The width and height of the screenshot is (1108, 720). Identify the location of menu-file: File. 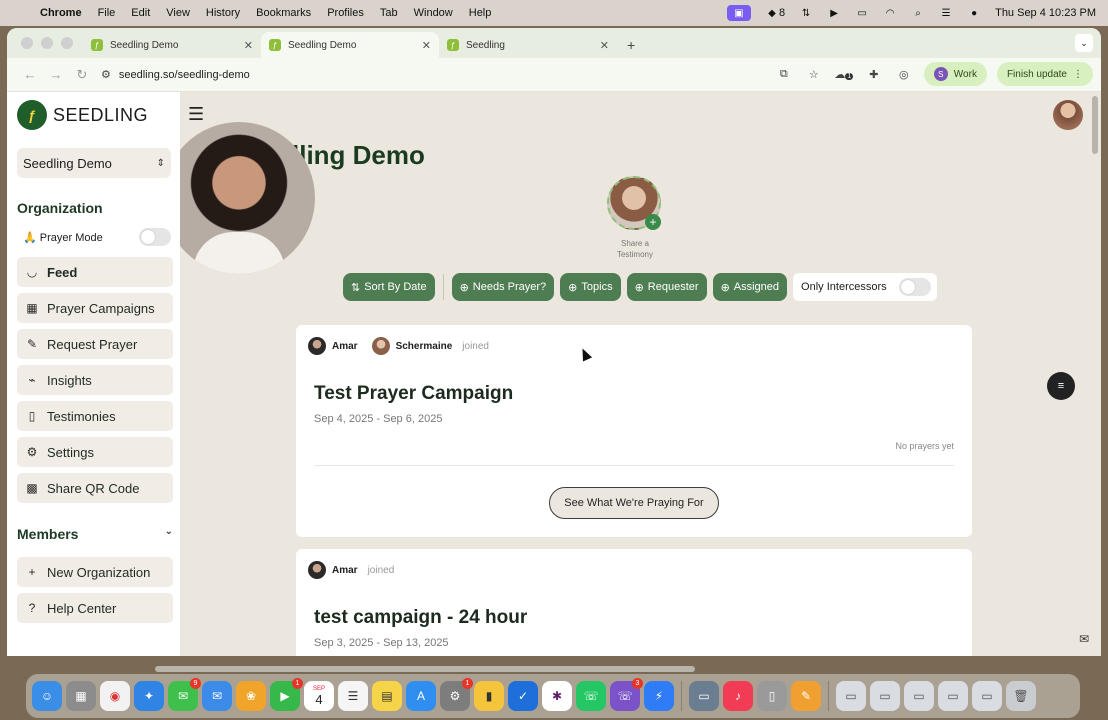
(107, 13).